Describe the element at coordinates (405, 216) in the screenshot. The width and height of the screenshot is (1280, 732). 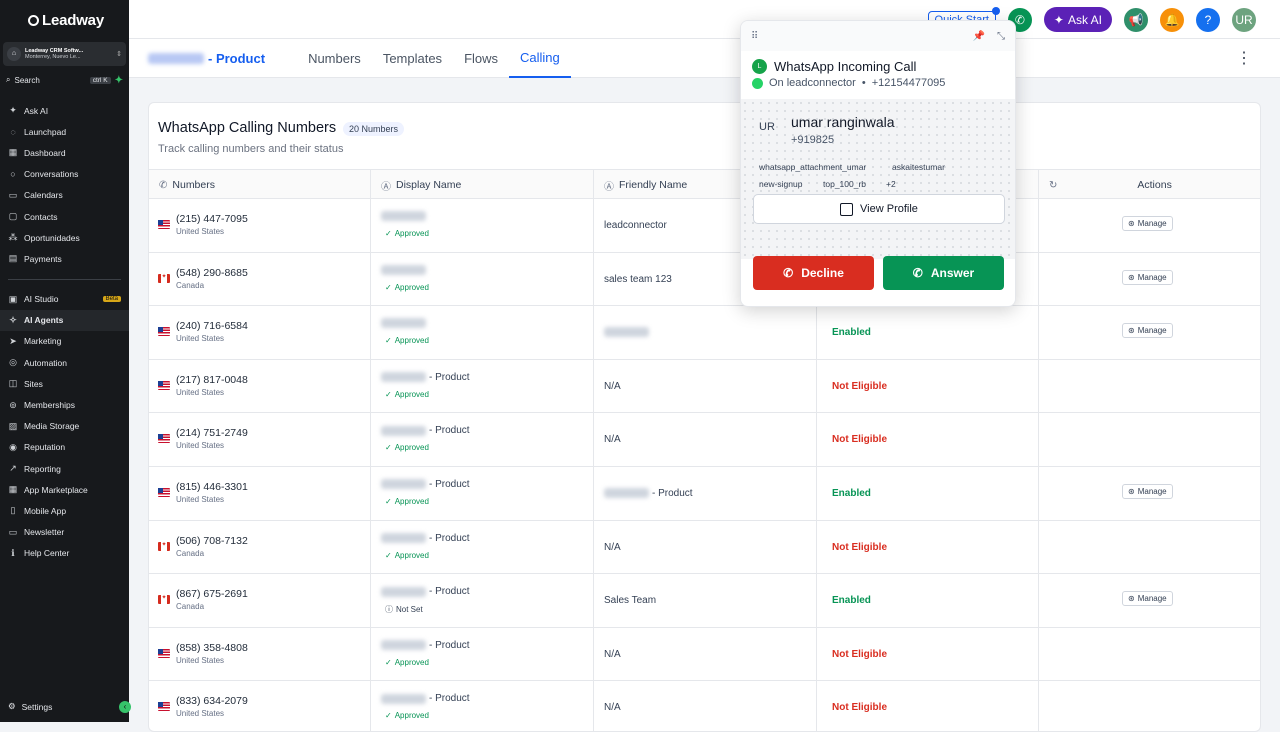
I see `display-name` at that location.